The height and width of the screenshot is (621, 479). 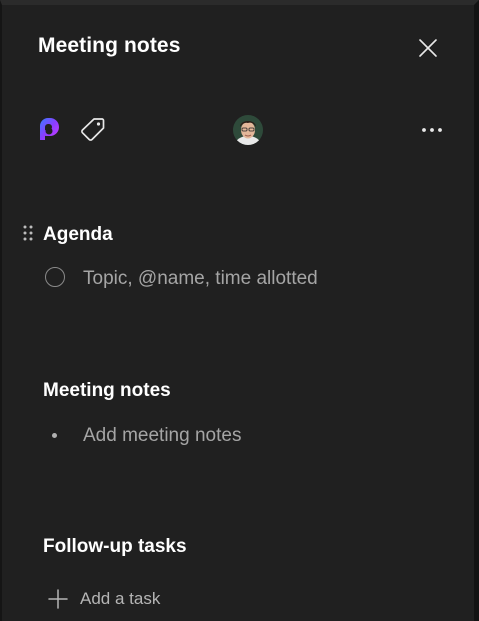 What do you see at coordinates (109, 45) in the screenshot?
I see `panel-title: Meeting notes` at bounding box center [109, 45].